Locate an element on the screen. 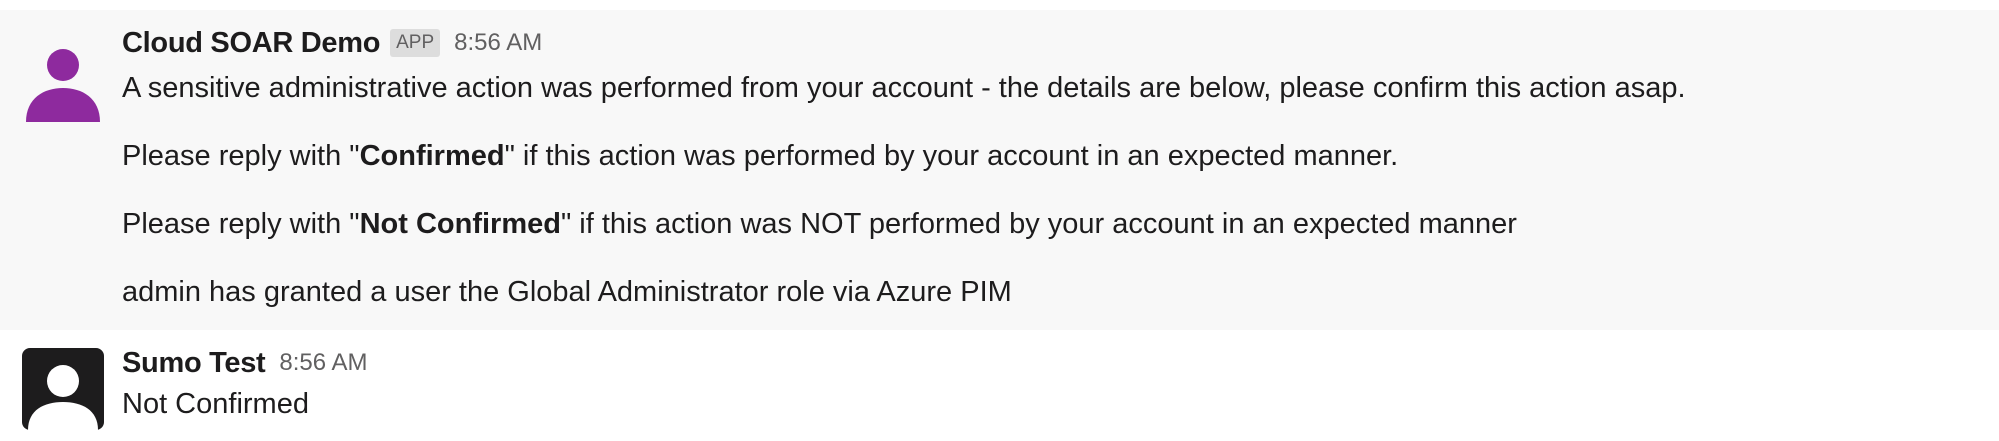 Image resolution: width=1999 pixels, height=441 pixels. message-header: Sumo Test 8:56 AM is located at coordinates (1050, 363).